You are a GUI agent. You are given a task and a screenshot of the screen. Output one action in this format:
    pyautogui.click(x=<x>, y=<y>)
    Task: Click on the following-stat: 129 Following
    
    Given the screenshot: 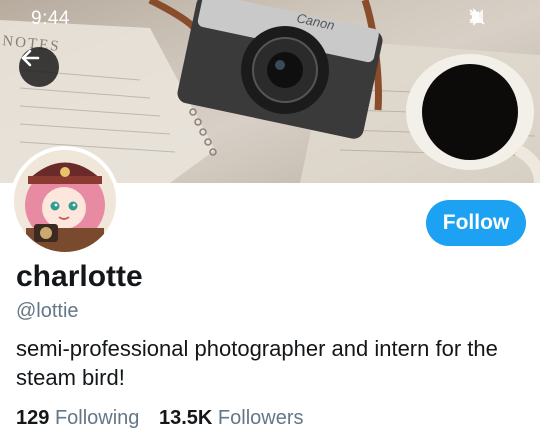 What is the action you would take?
    pyautogui.click(x=80, y=418)
    